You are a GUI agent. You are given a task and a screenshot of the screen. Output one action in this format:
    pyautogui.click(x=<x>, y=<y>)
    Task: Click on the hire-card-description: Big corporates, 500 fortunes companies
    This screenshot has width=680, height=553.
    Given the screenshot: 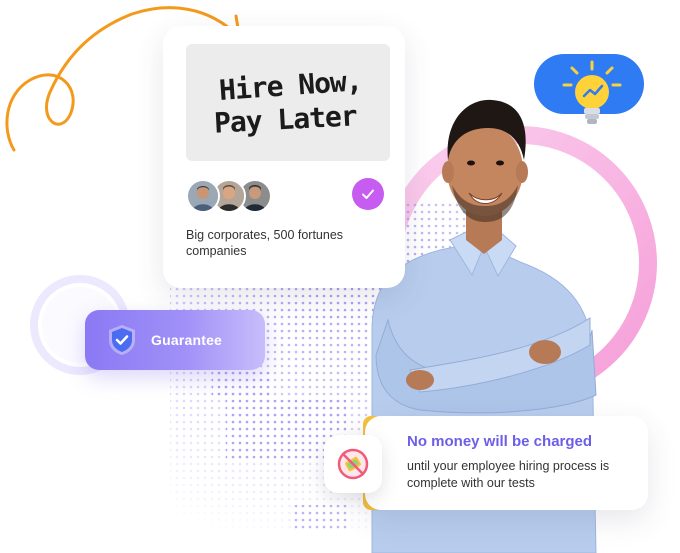 What is the action you would take?
    pyautogui.click(x=265, y=243)
    